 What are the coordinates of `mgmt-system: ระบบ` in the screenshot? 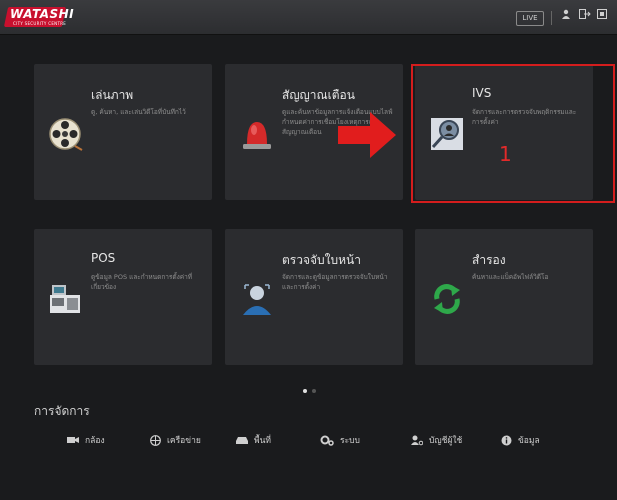 It's located at (340, 440).